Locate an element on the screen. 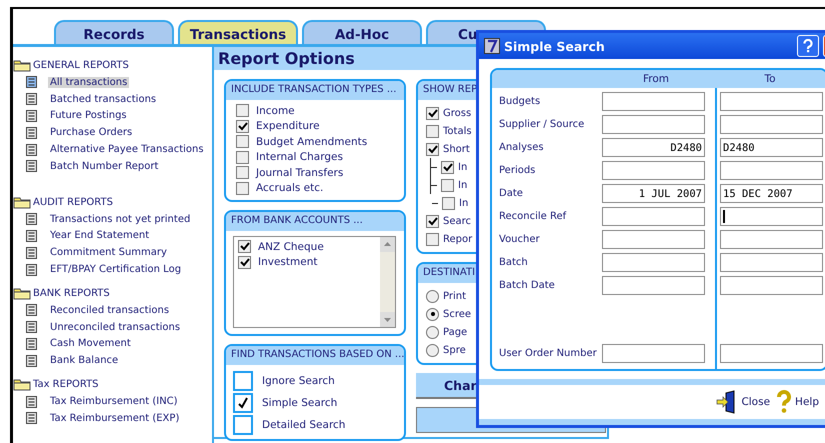 The image size is (825, 443). radio-label: Scree is located at coordinates (457, 314).